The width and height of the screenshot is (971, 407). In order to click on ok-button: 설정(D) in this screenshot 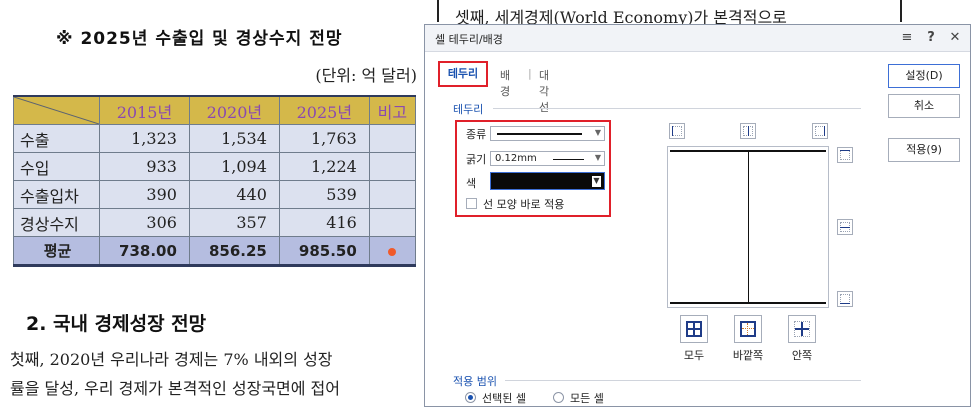, I will do `click(924, 76)`.